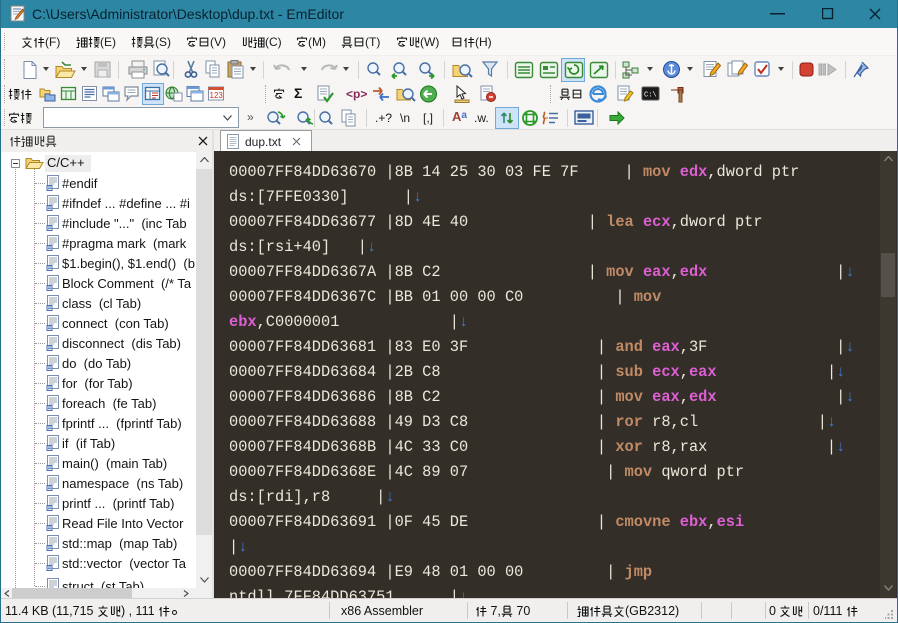  What do you see at coordinates (217, 95) in the screenshot?
I see `svg-text: 123` at bounding box center [217, 95].